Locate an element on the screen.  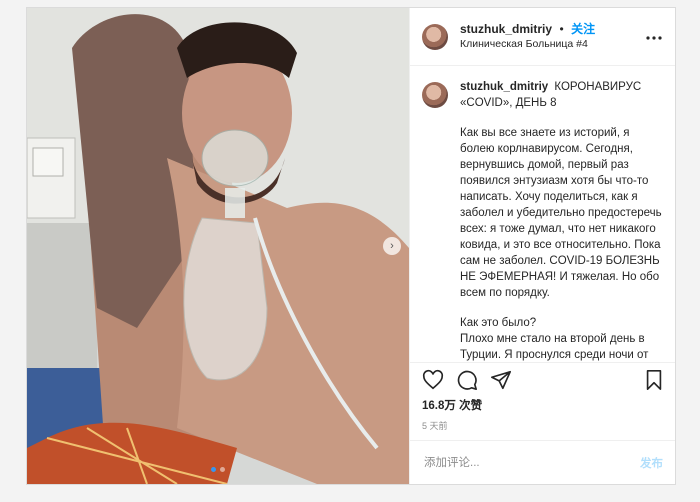
likes-count: 16.8万 次赞 is located at coordinates (542, 403).